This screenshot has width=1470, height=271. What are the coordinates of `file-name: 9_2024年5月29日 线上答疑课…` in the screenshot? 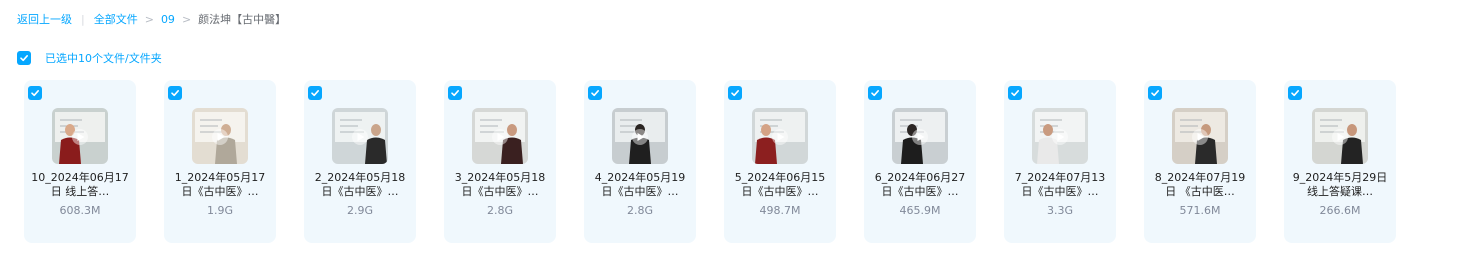 It's located at (1340, 185).